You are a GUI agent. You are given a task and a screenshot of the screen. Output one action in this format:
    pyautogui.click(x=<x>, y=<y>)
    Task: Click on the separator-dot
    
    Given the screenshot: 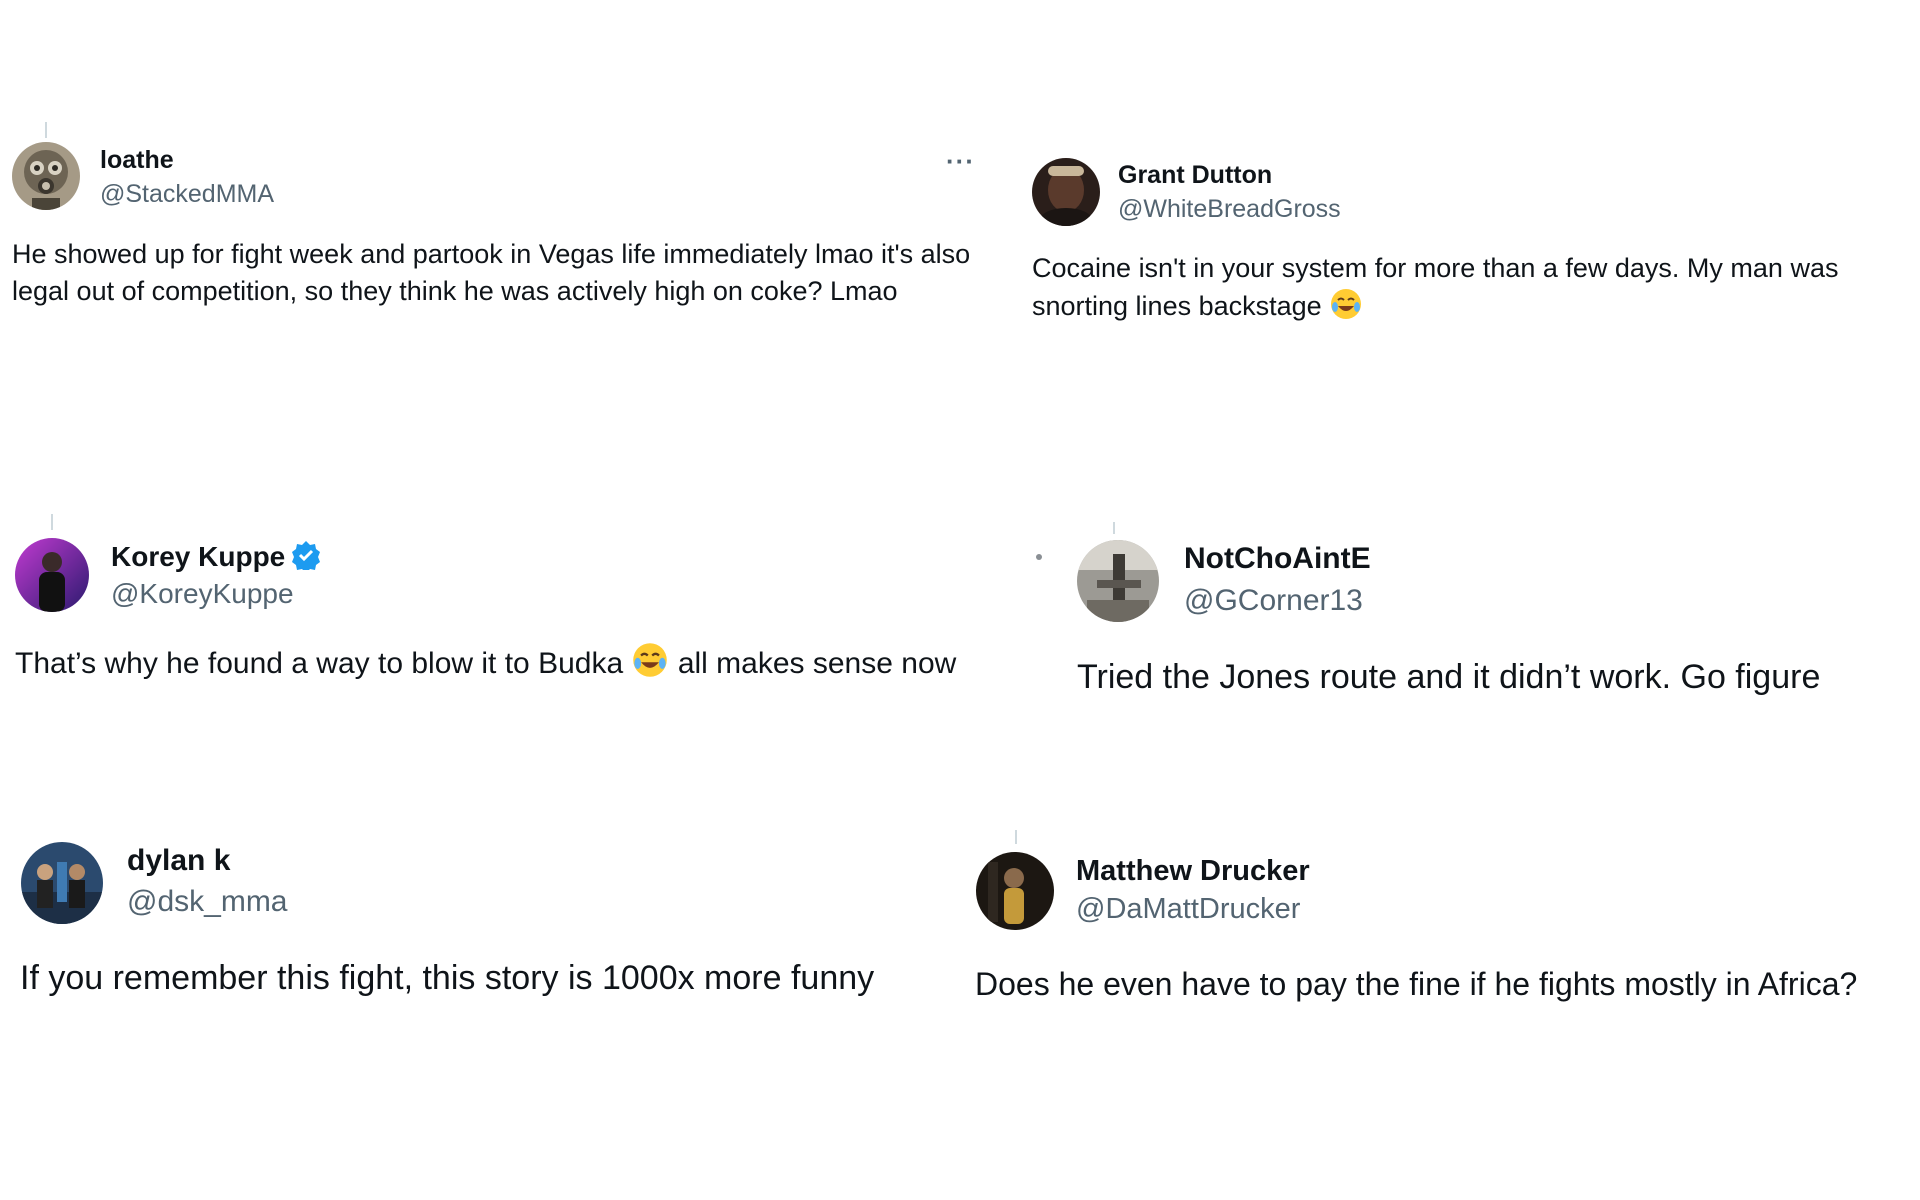 What is the action you would take?
    pyautogui.click(x=1039, y=557)
    